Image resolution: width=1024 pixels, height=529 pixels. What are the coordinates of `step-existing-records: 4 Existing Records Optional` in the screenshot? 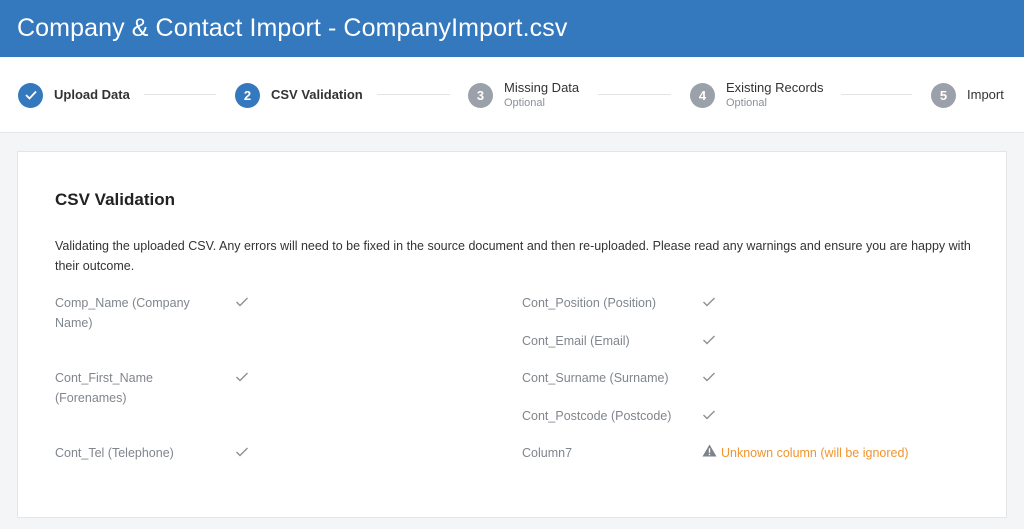 It's located at (757, 95).